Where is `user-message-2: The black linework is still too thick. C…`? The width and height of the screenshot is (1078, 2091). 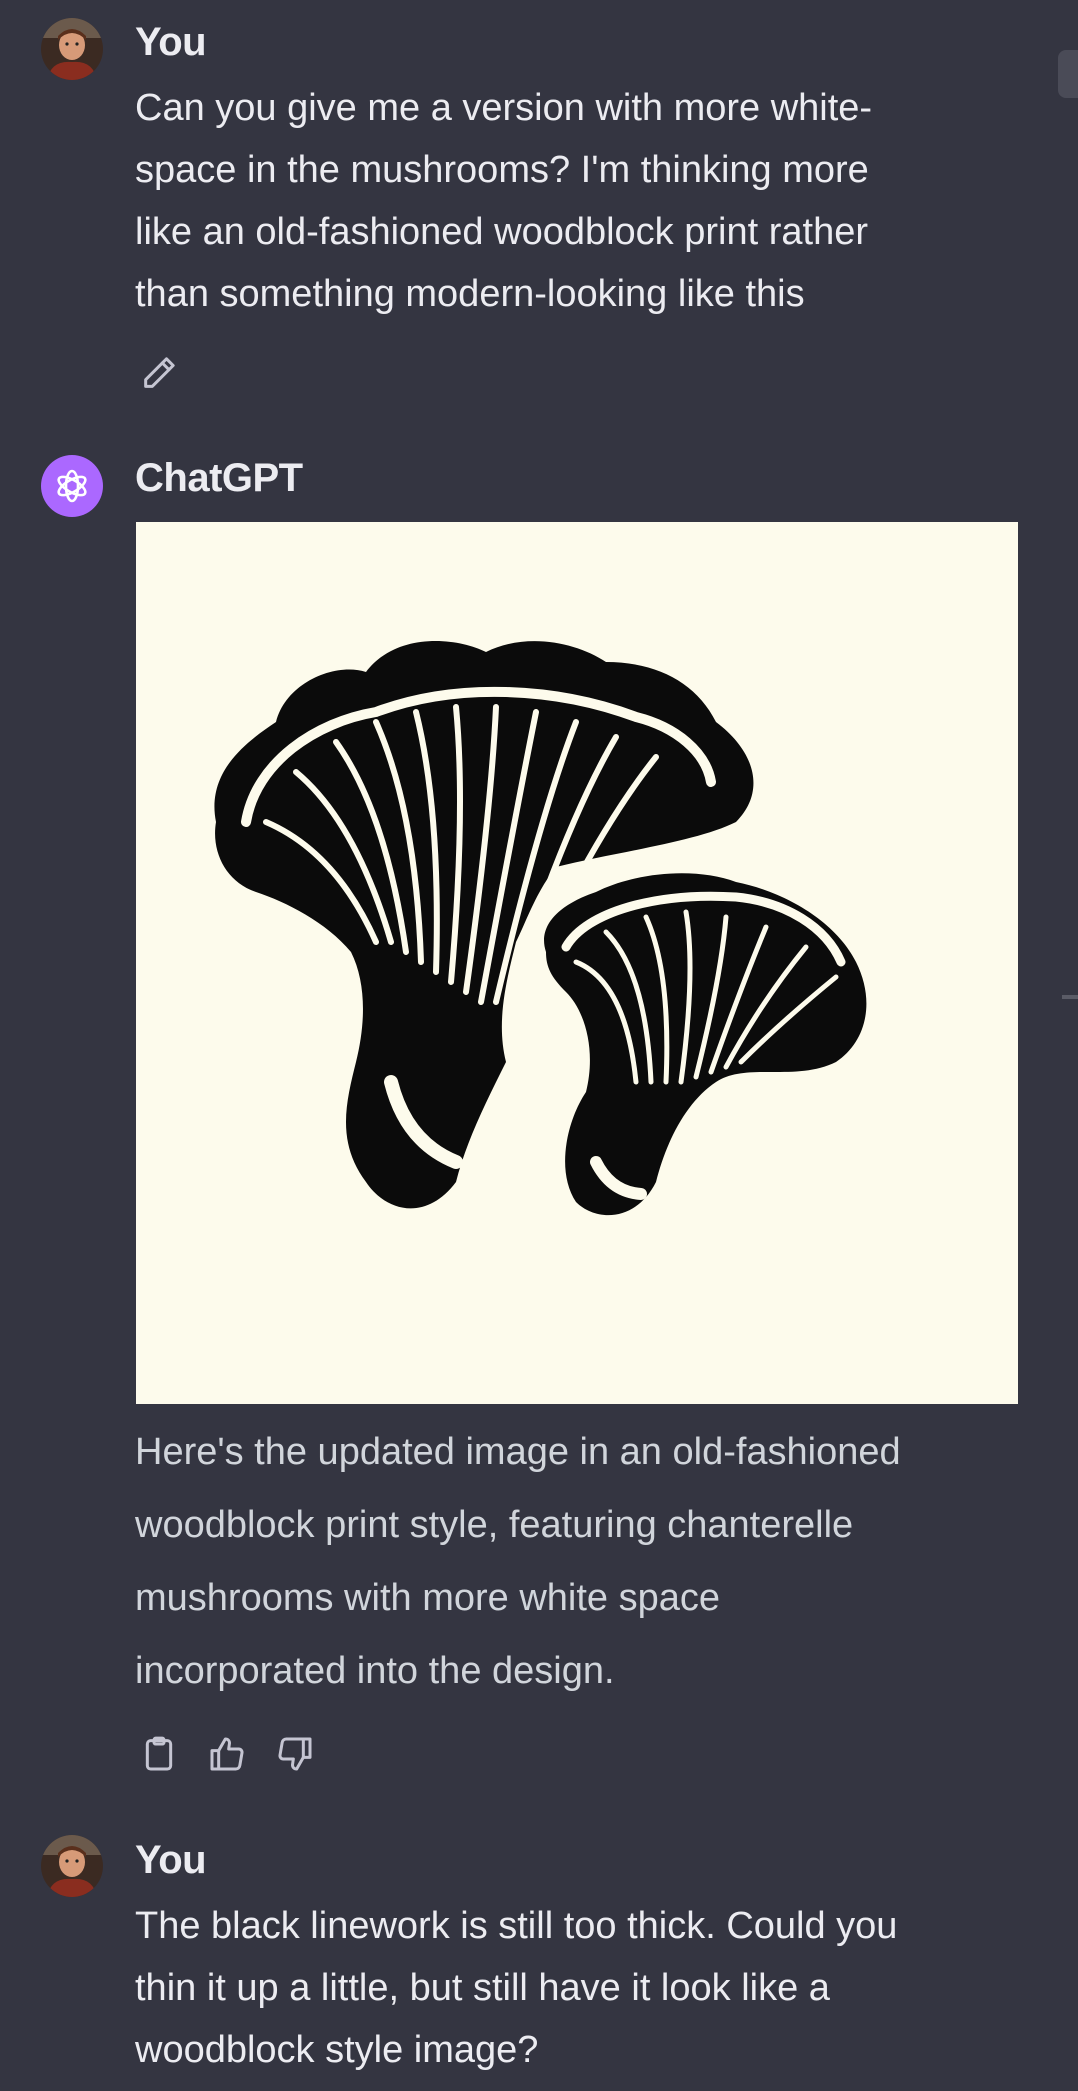 user-message-2: The black linework is still too thick. C… is located at coordinates (575, 1988).